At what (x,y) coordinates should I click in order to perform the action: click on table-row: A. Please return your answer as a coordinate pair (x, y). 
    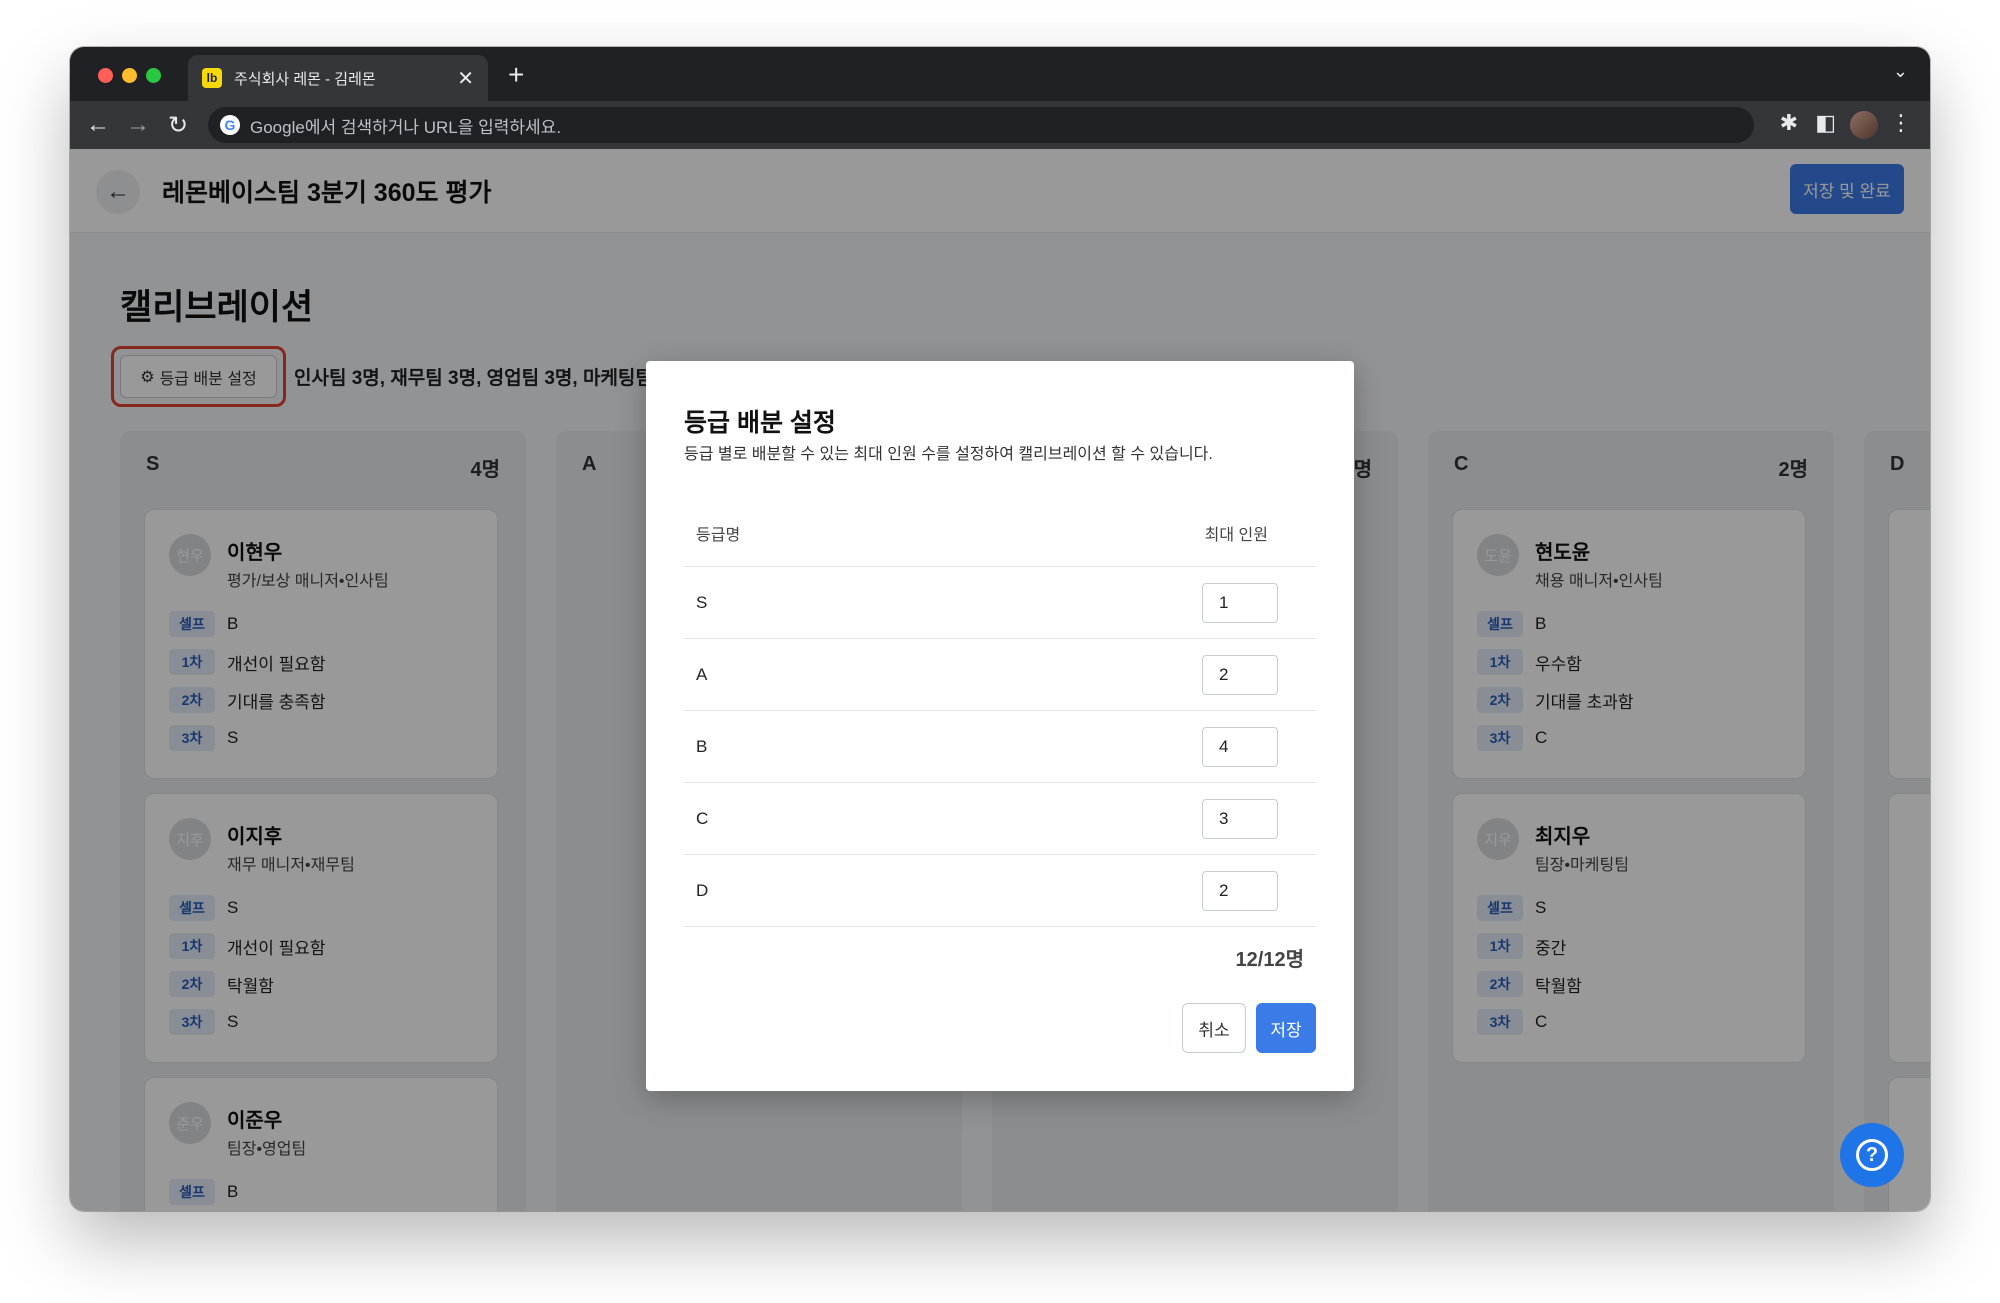
    Looking at the image, I should click on (1000, 675).